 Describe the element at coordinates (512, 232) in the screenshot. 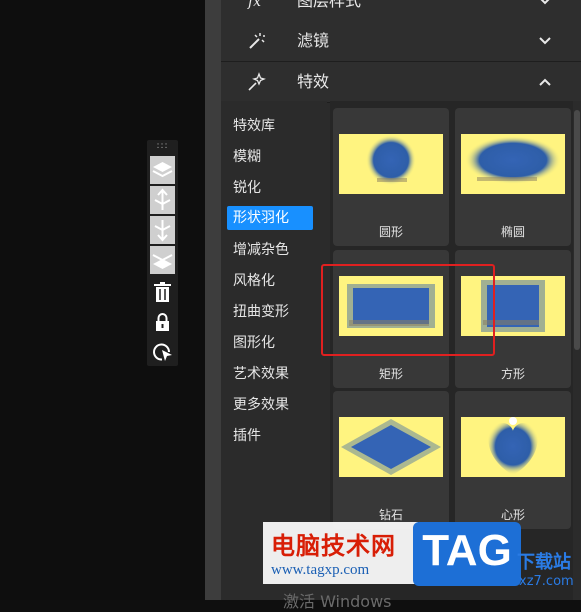

I see `preset-label: 椭圆` at that location.